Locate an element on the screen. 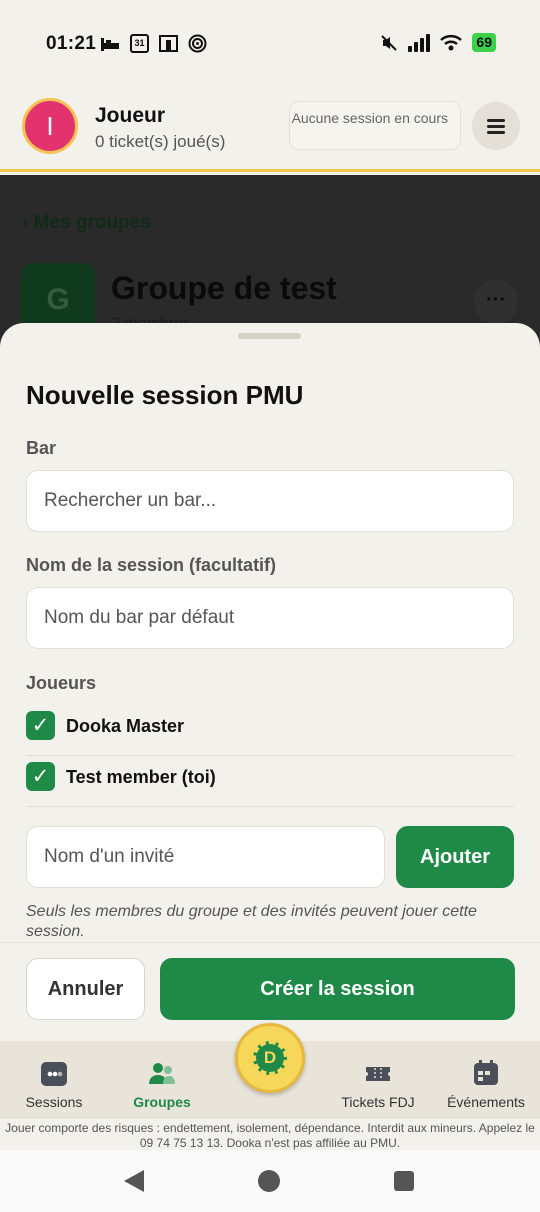  target-icon is located at coordinates (197, 43).